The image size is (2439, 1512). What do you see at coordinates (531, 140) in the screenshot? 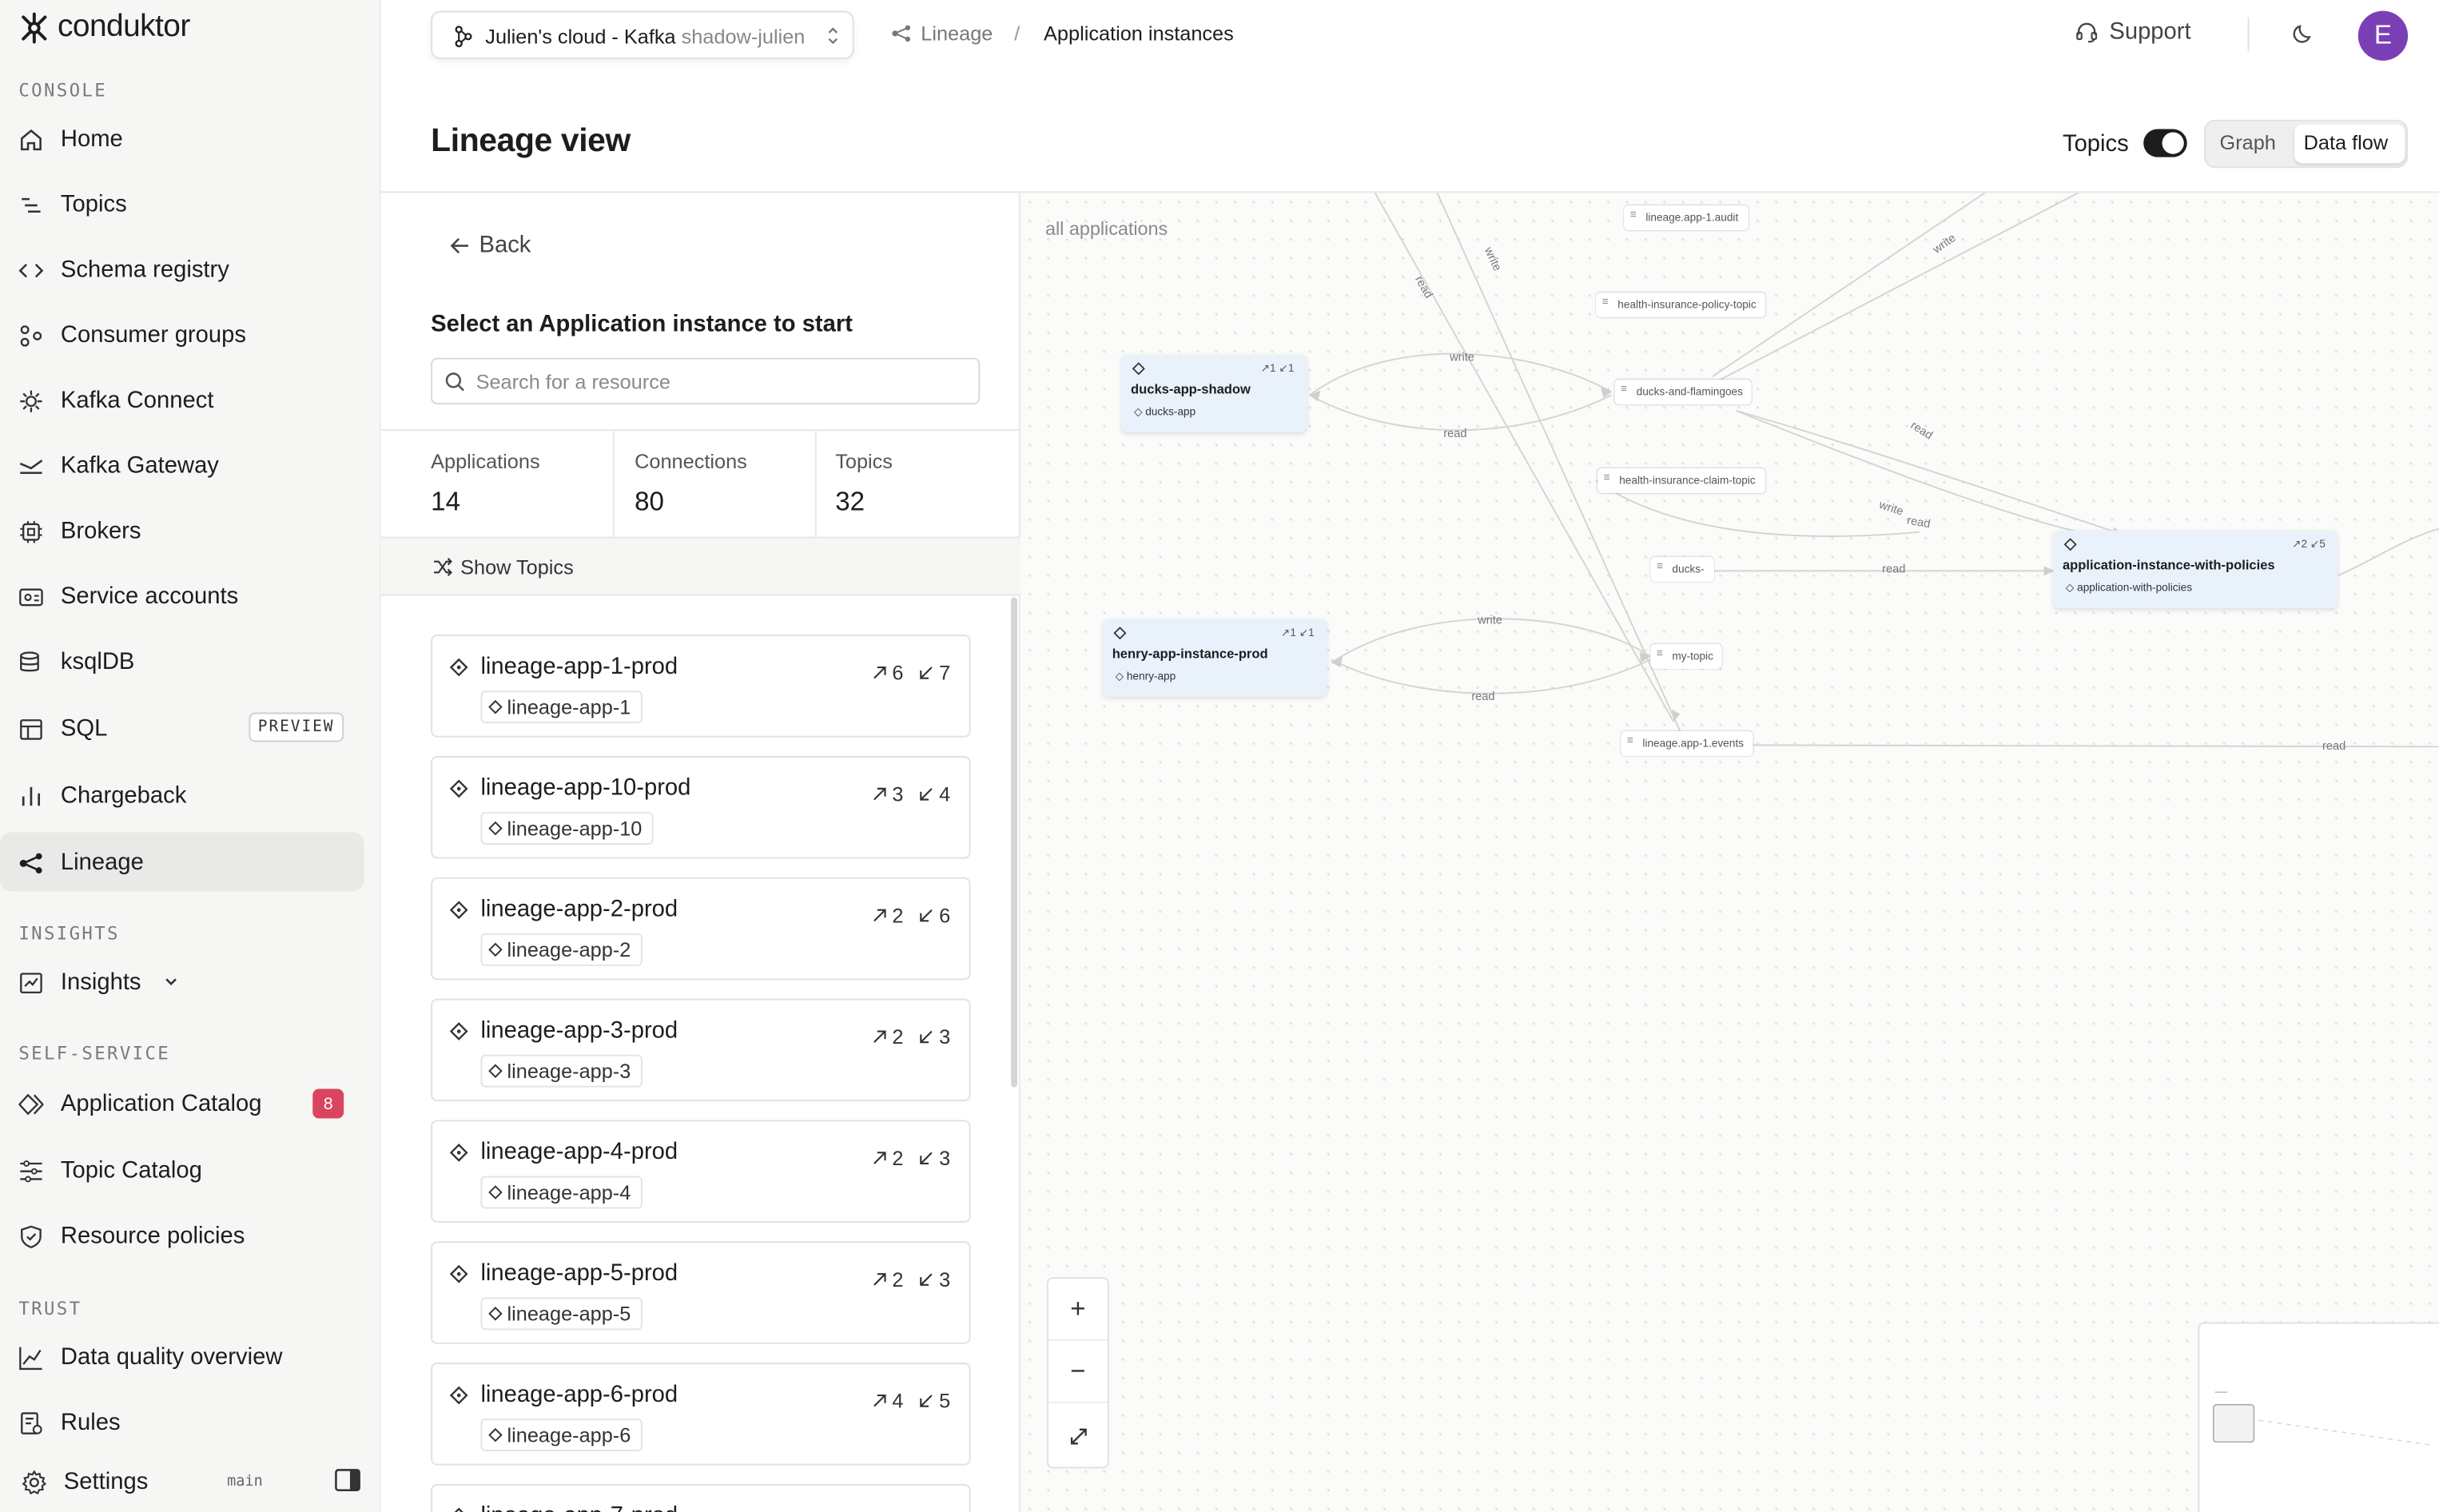
I see `page-title: Lineage view` at bounding box center [531, 140].